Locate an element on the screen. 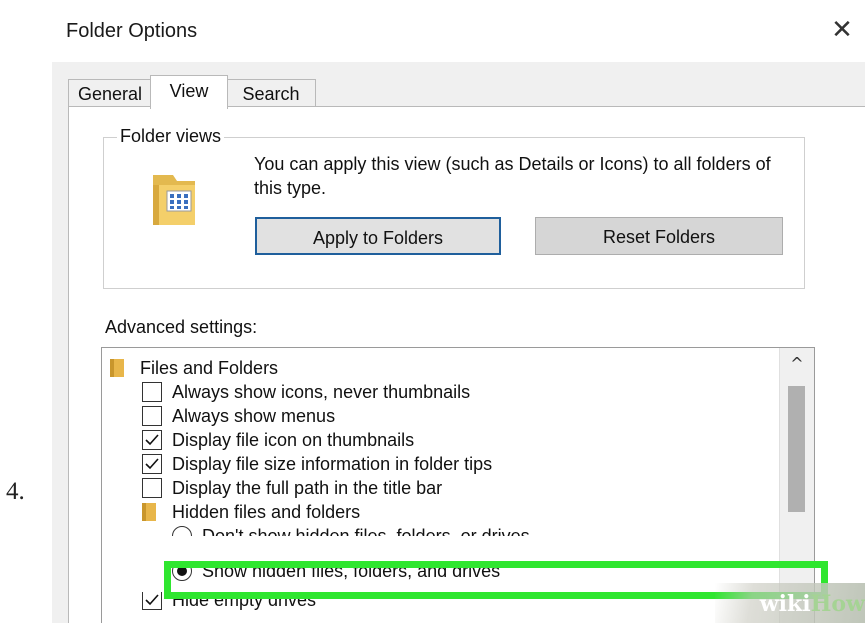  tree-folder-hidden-files: Hidden files and folders is located at coordinates (452, 512).